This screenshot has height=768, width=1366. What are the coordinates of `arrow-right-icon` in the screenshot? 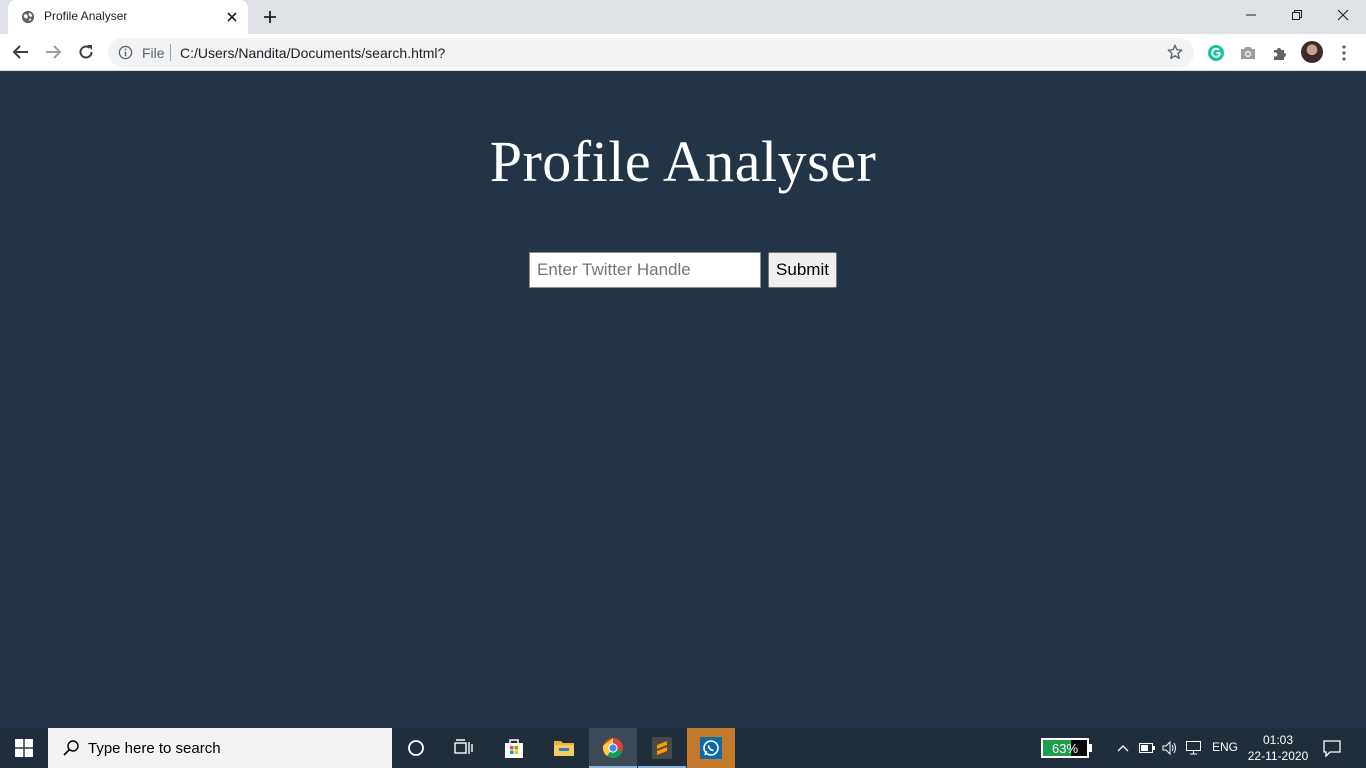 It's located at (54, 52).